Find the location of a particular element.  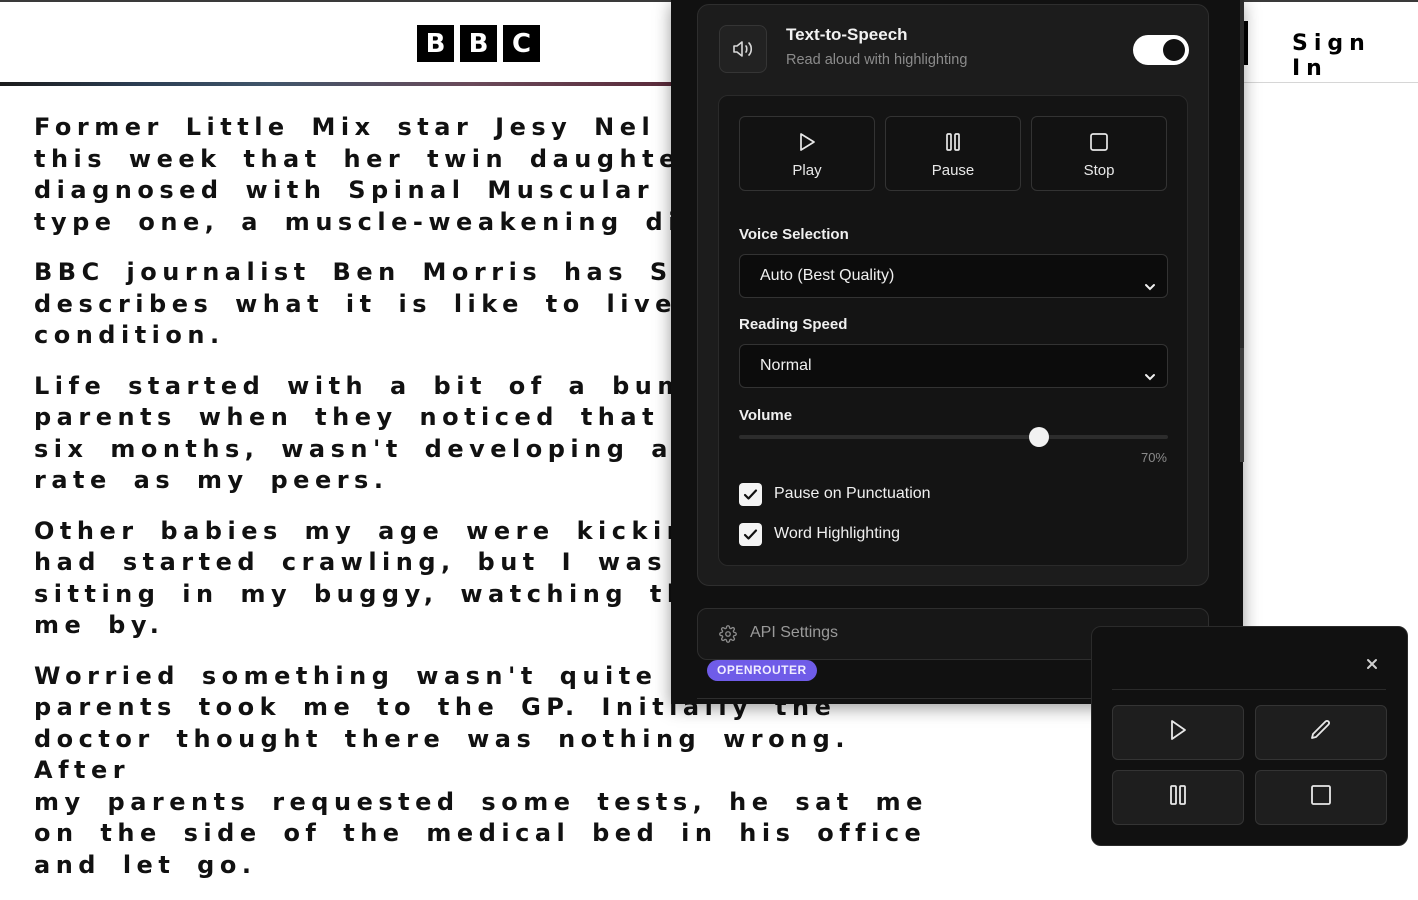

pause-on-punctuation-label: Pause on Punctuation is located at coordinates (852, 494).